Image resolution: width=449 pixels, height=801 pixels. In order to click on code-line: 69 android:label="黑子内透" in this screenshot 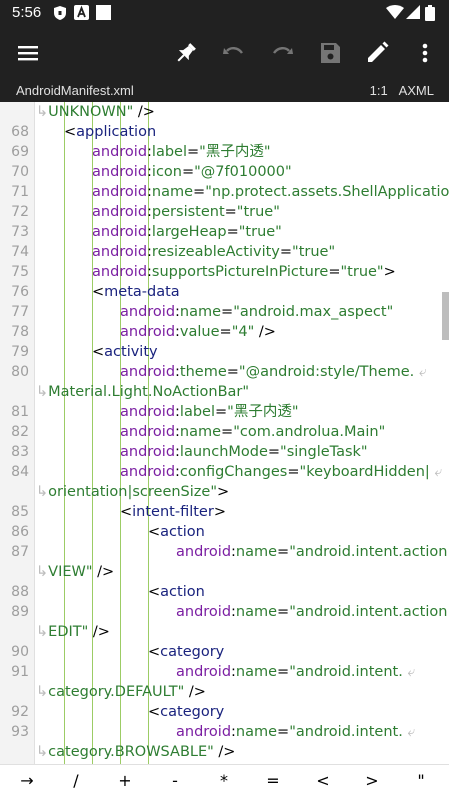, I will do `click(224, 152)`.